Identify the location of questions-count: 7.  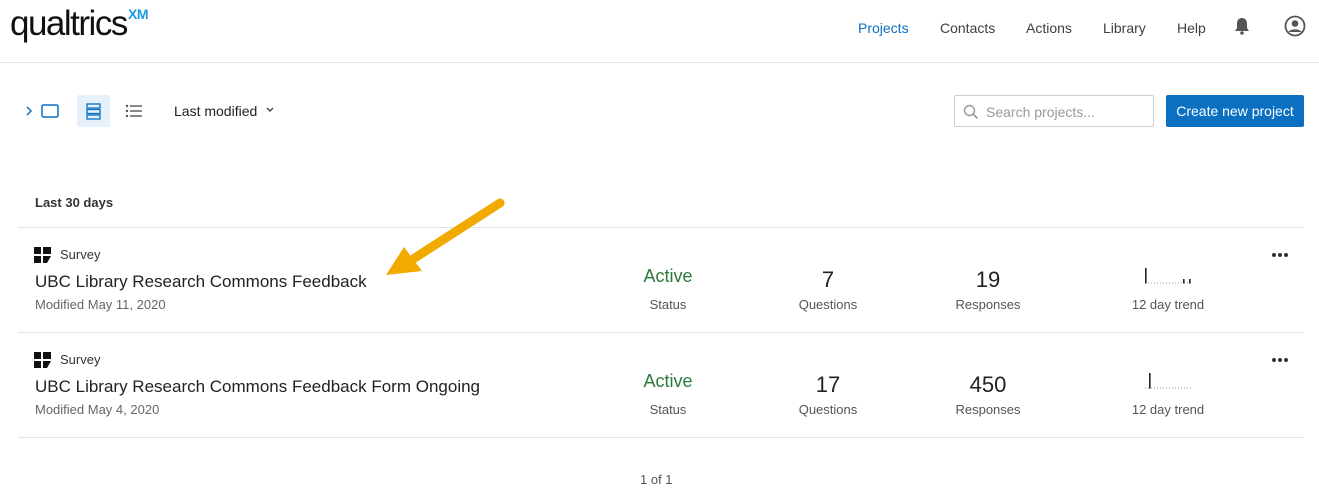
(828, 279).